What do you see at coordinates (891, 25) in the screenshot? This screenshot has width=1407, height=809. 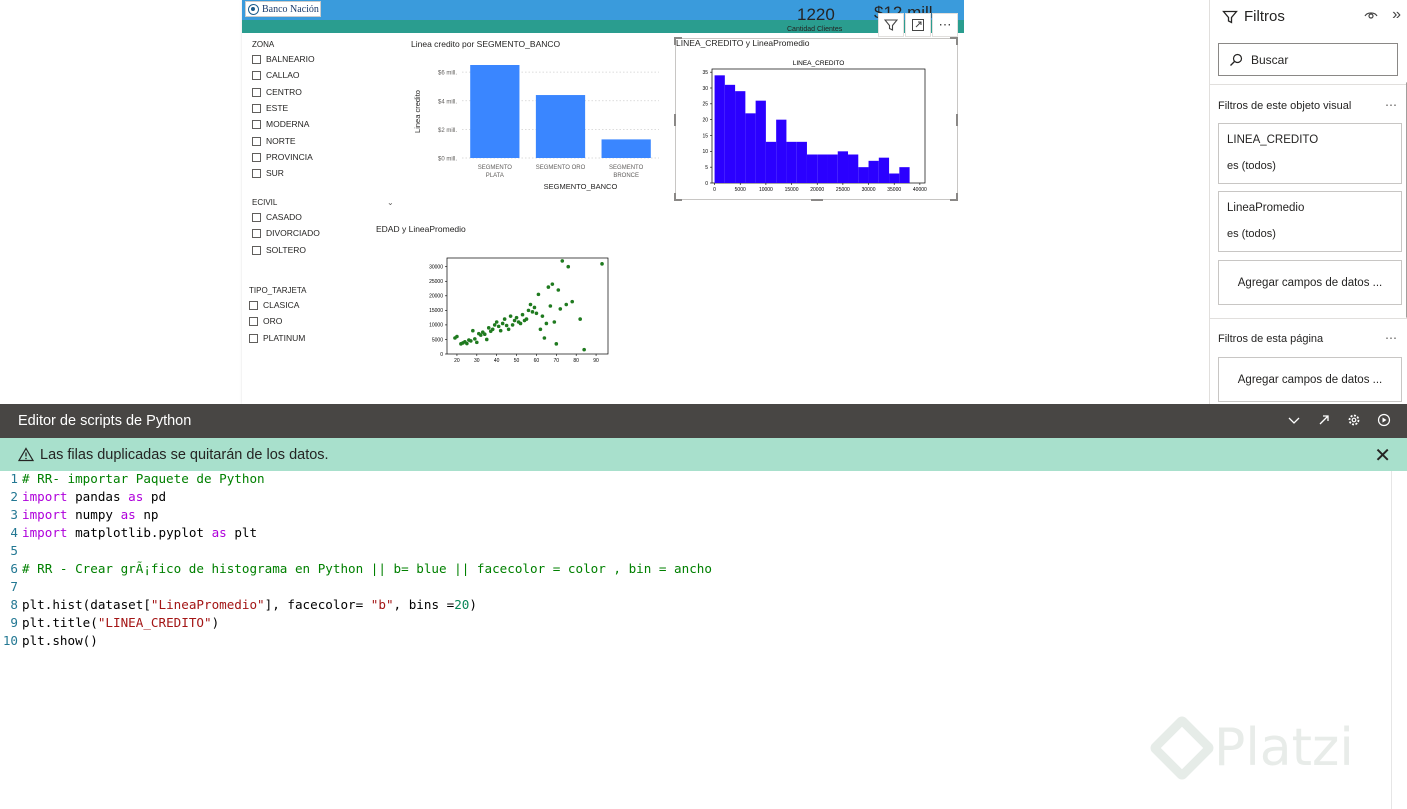 I see `filter-icon` at bounding box center [891, 25].